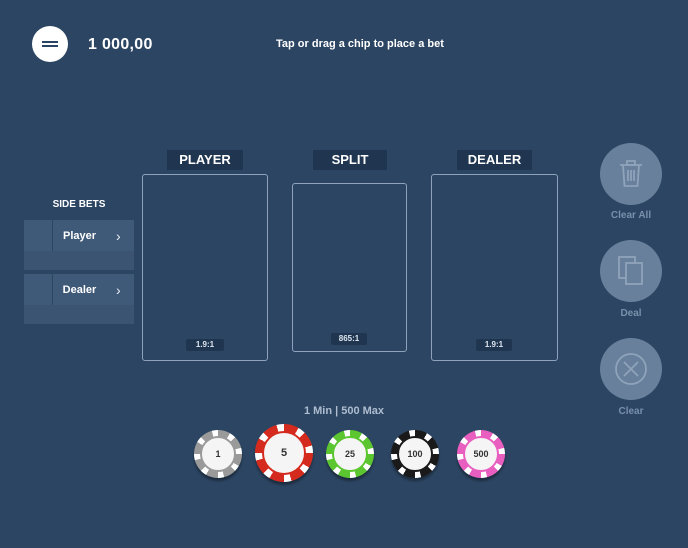 Image resolution: width=688 pixels, height=548 pixels. What do you see at coordinates (360, 44) in the screenshot?
I see `bet-hint: Tap or drag a chip to place a bet` at bounding box center [360, 44].